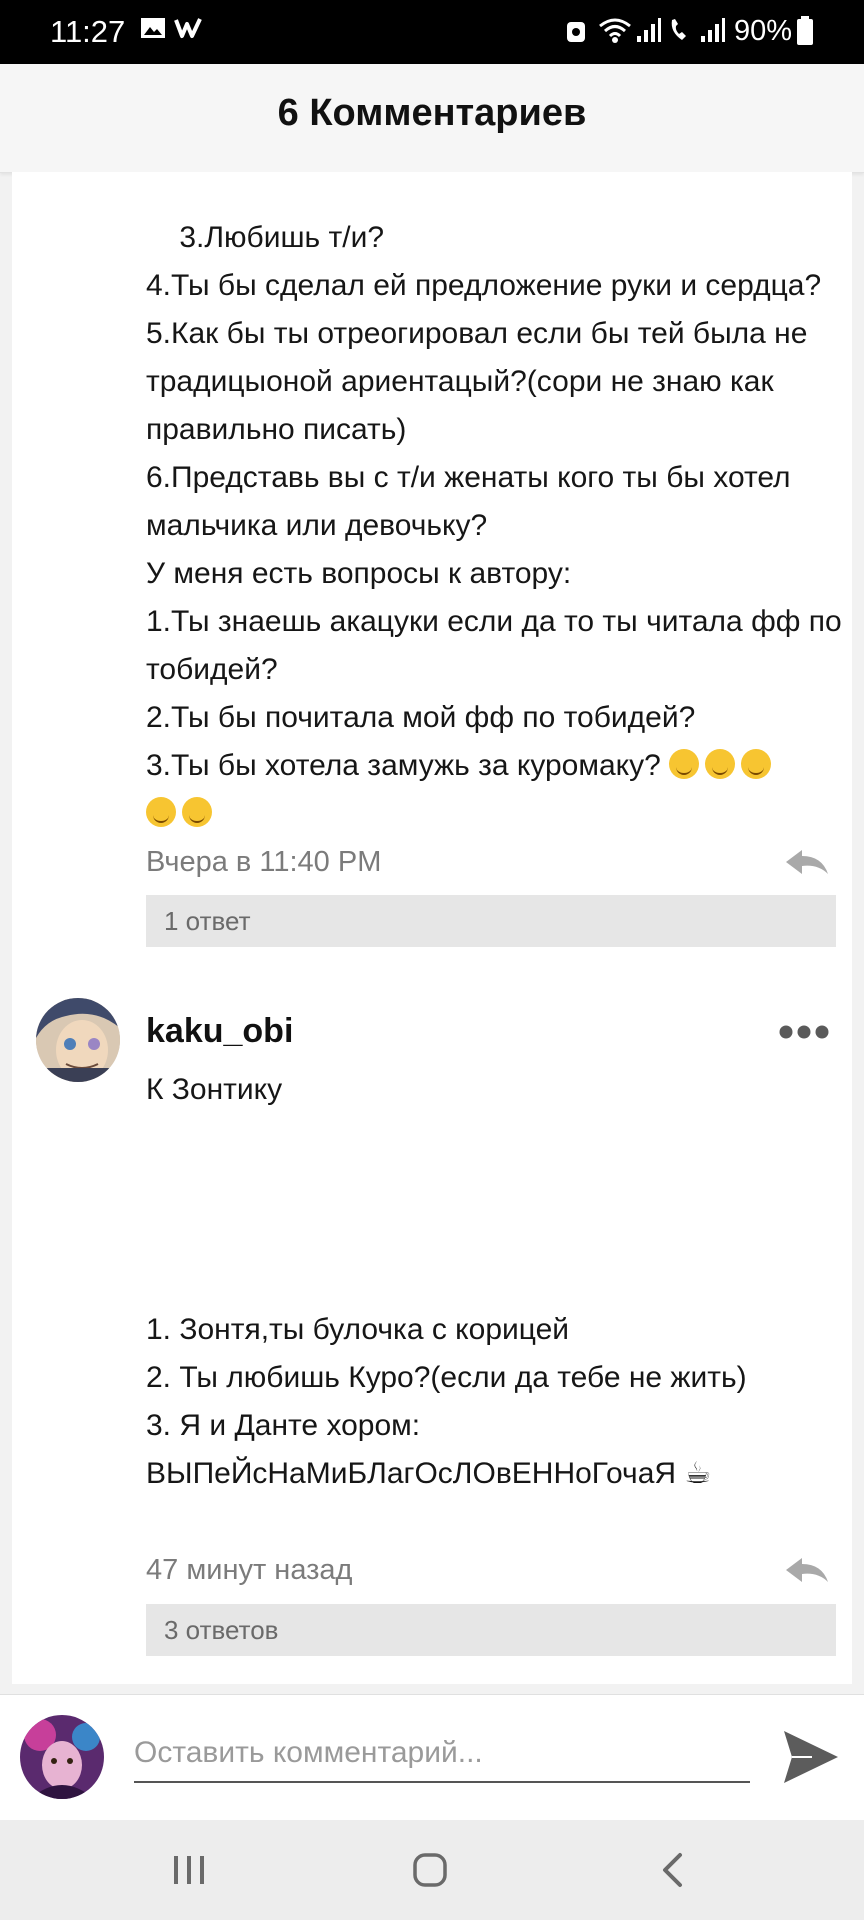 The height and width of the screenshot is (1920, 864). I want to click on comment-timestamp: Вчера в 11:40 PM, so click(264, 862).